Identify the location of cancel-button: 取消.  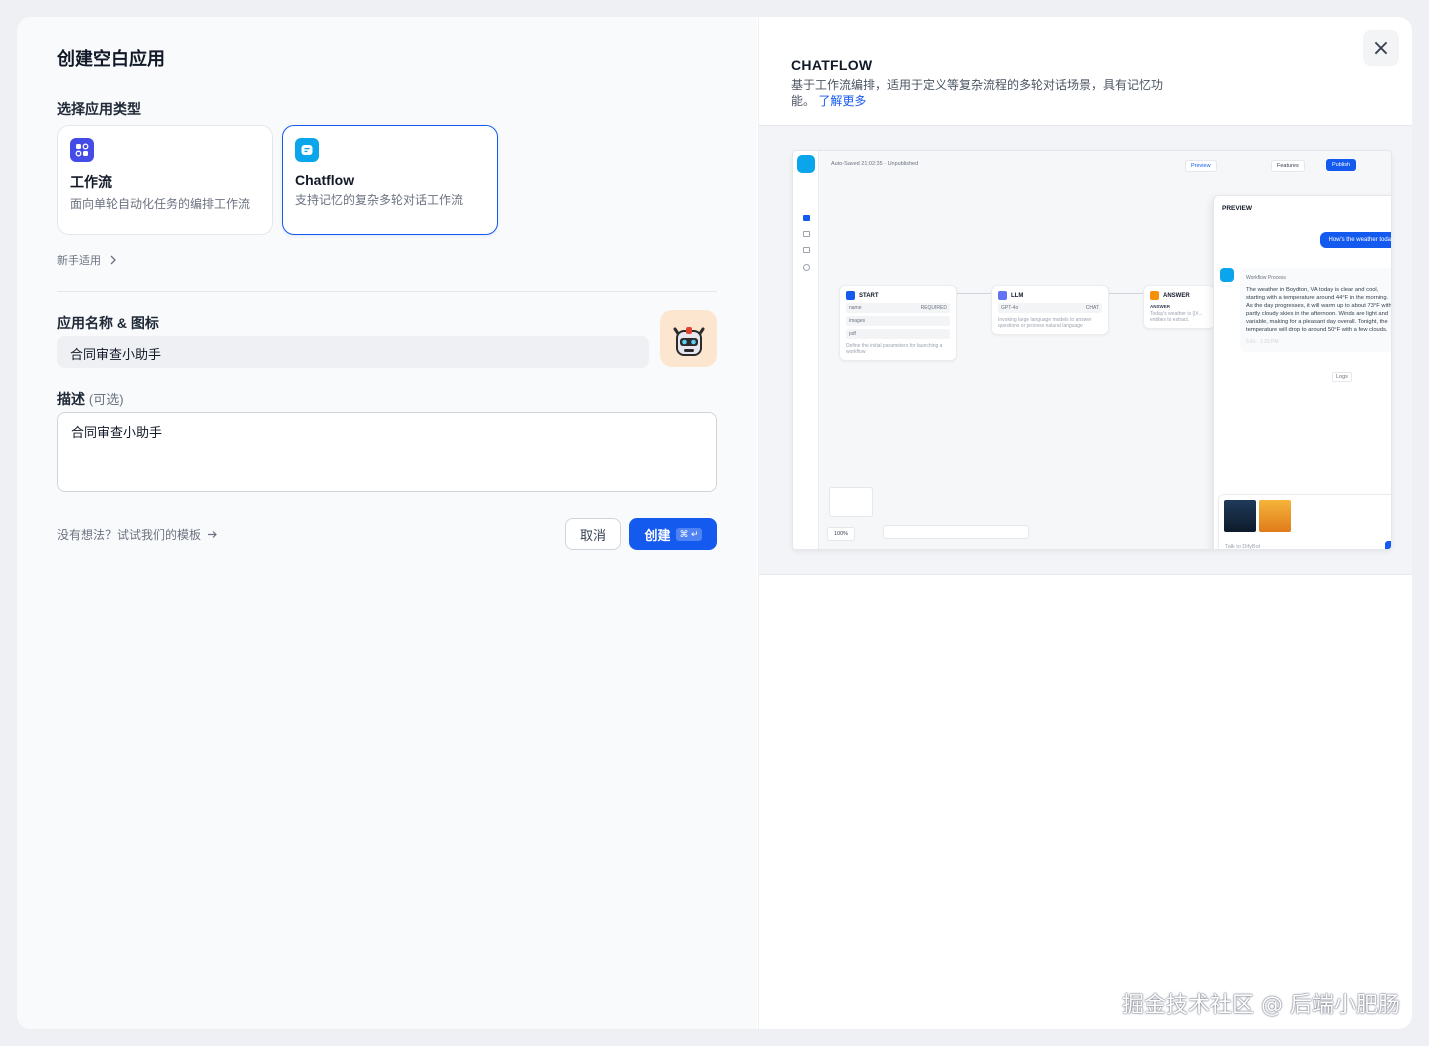
(593, 534).